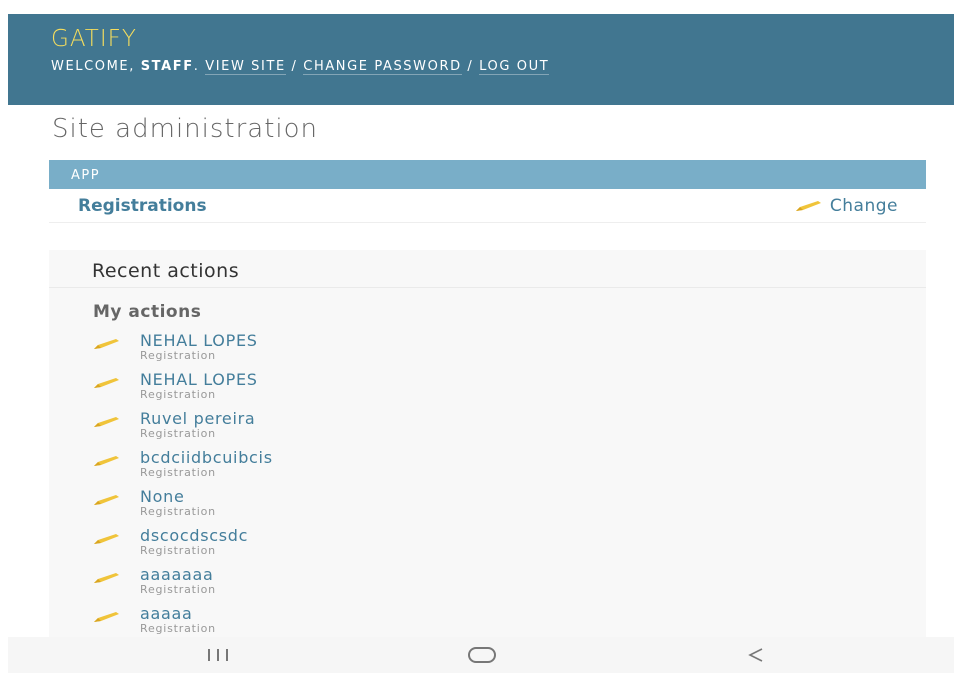 This screenshot has height=673, width=954. I want to click on change-button: Change, so click(846, 206).